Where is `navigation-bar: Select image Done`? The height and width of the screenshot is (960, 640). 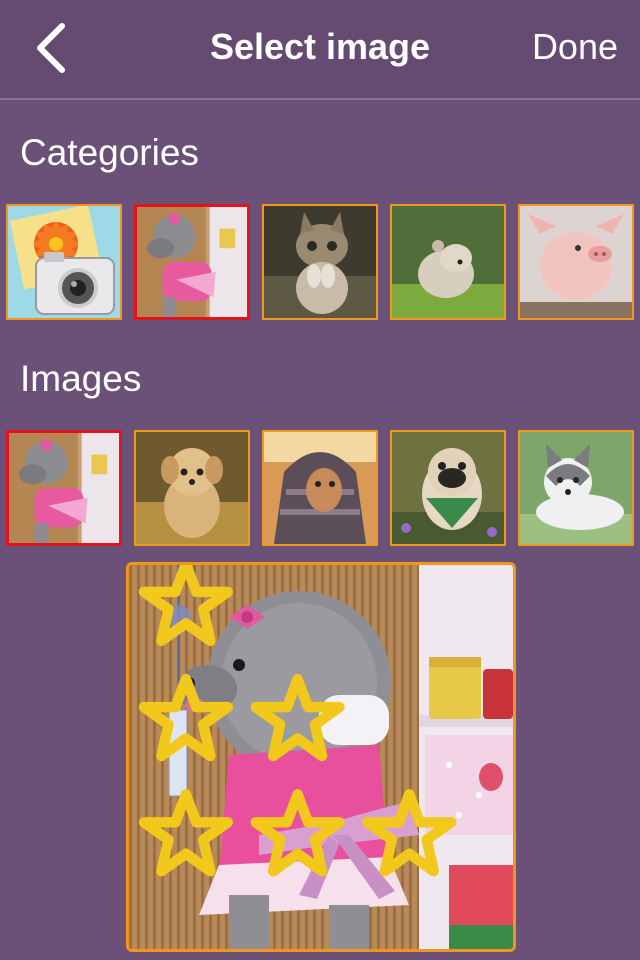 navigation-bar: Select image Done is located at coordinates (320, 50).